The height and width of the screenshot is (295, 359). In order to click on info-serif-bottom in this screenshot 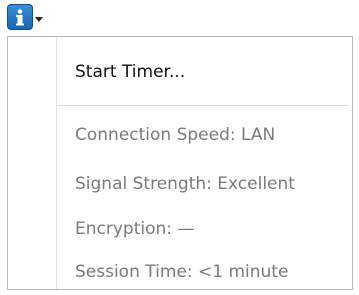, I will do `click(20, 24)`.